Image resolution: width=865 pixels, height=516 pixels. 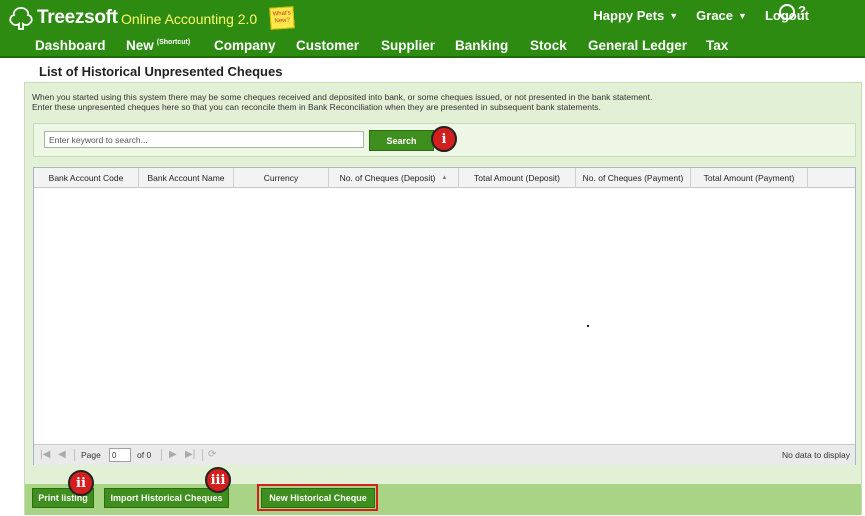 I want to click on col-total-payment: Total Amount (Payment), so click(x=749, y=178).